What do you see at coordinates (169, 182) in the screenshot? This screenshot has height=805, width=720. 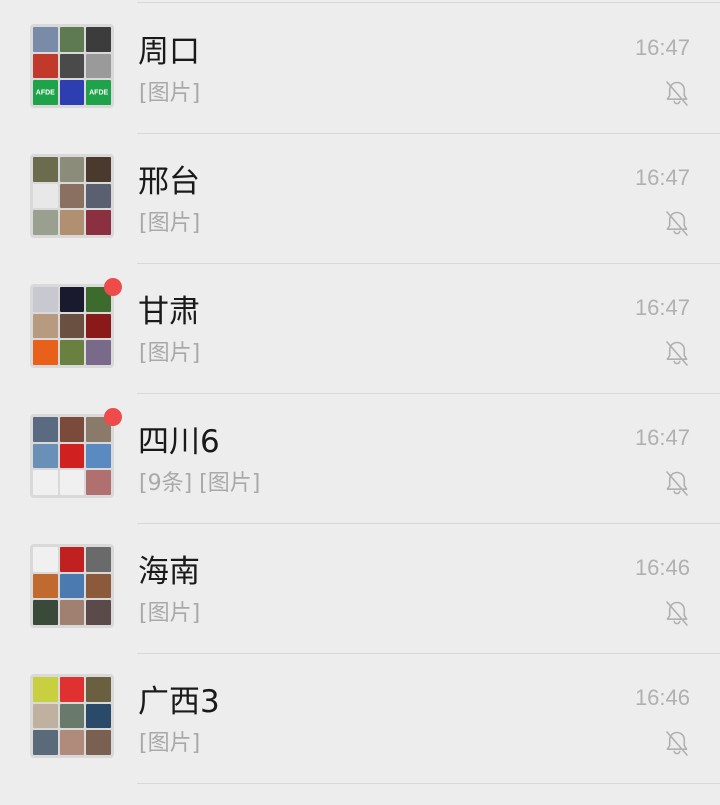 I see `chat-name: 邢台` at bounding box center [169, 182].